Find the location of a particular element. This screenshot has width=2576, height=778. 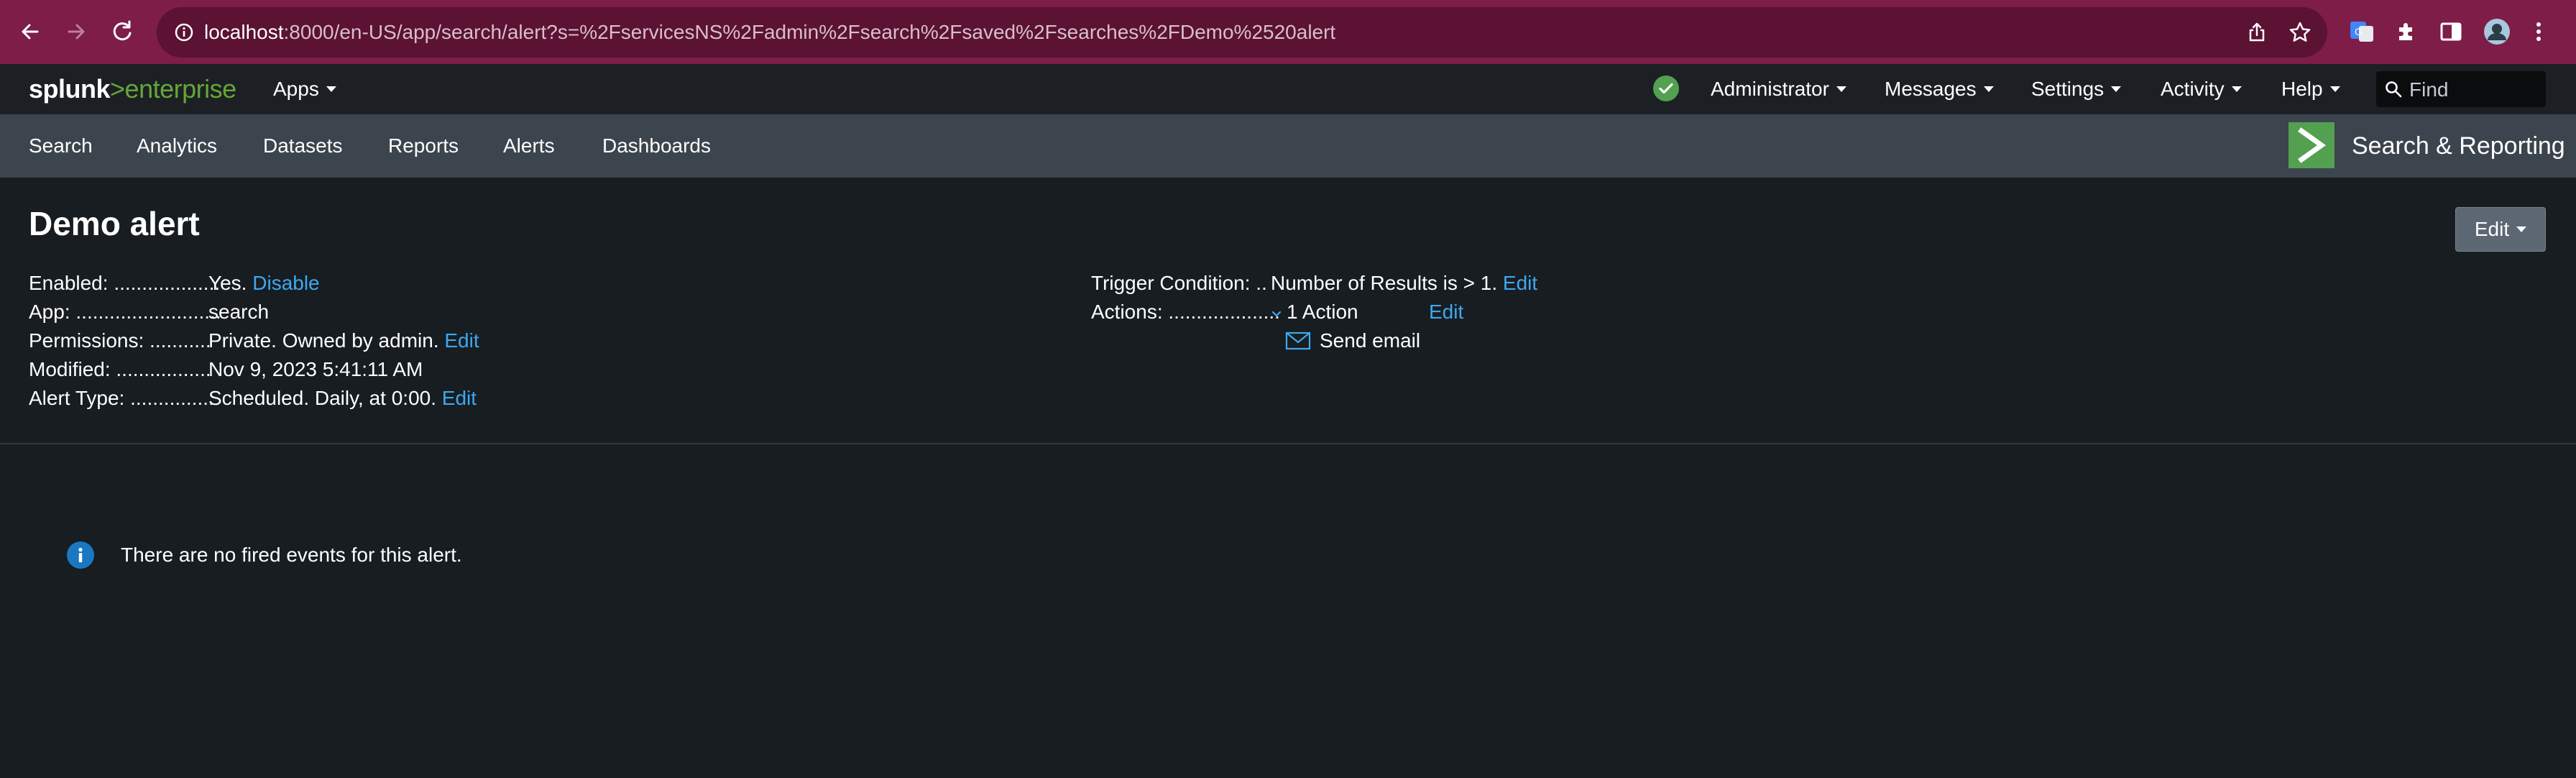

side-panel-icon is located at coordinates (2451, 31).